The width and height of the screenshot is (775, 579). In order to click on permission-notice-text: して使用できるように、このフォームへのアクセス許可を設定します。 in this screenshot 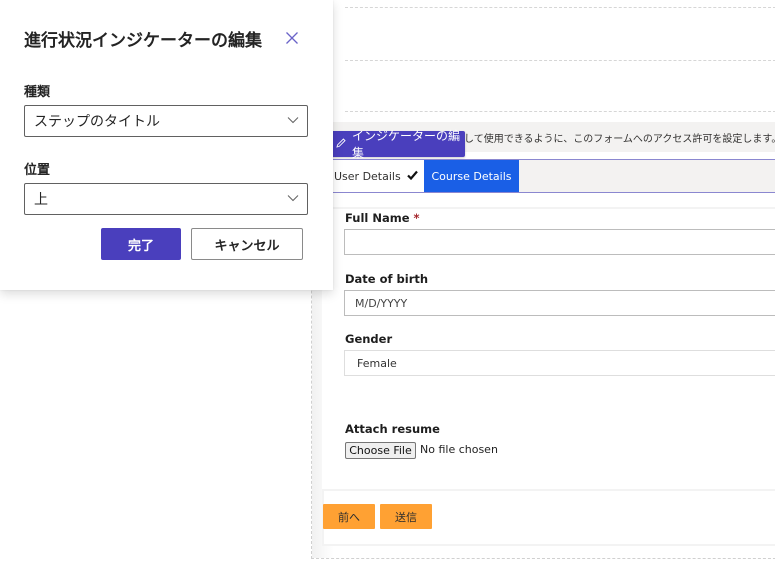, I will do `click(619, 139)`.